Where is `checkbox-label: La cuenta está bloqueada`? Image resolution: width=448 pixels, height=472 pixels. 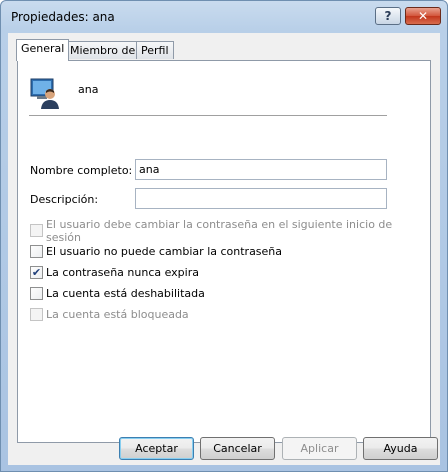 checkbox-label: La cuenta está bloqueada is located at coordinates (117, 314).